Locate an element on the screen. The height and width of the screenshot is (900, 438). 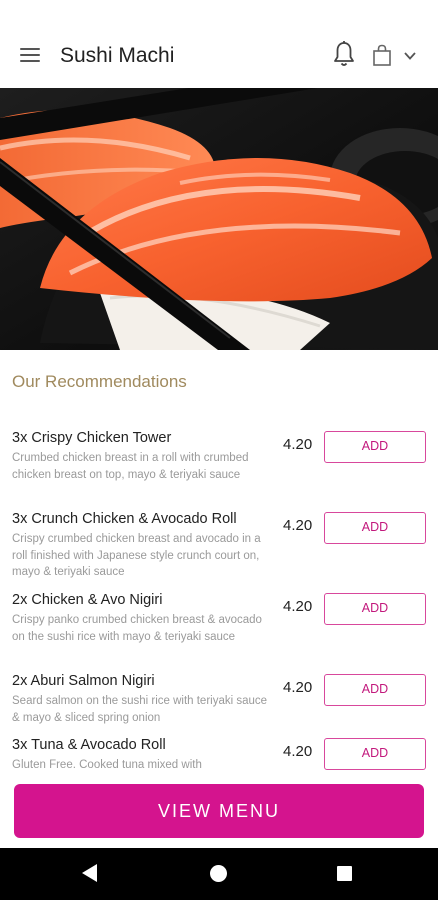
item-description: Gluten Free. Cooked tuna mixed with is located at coordinates (107, 765).